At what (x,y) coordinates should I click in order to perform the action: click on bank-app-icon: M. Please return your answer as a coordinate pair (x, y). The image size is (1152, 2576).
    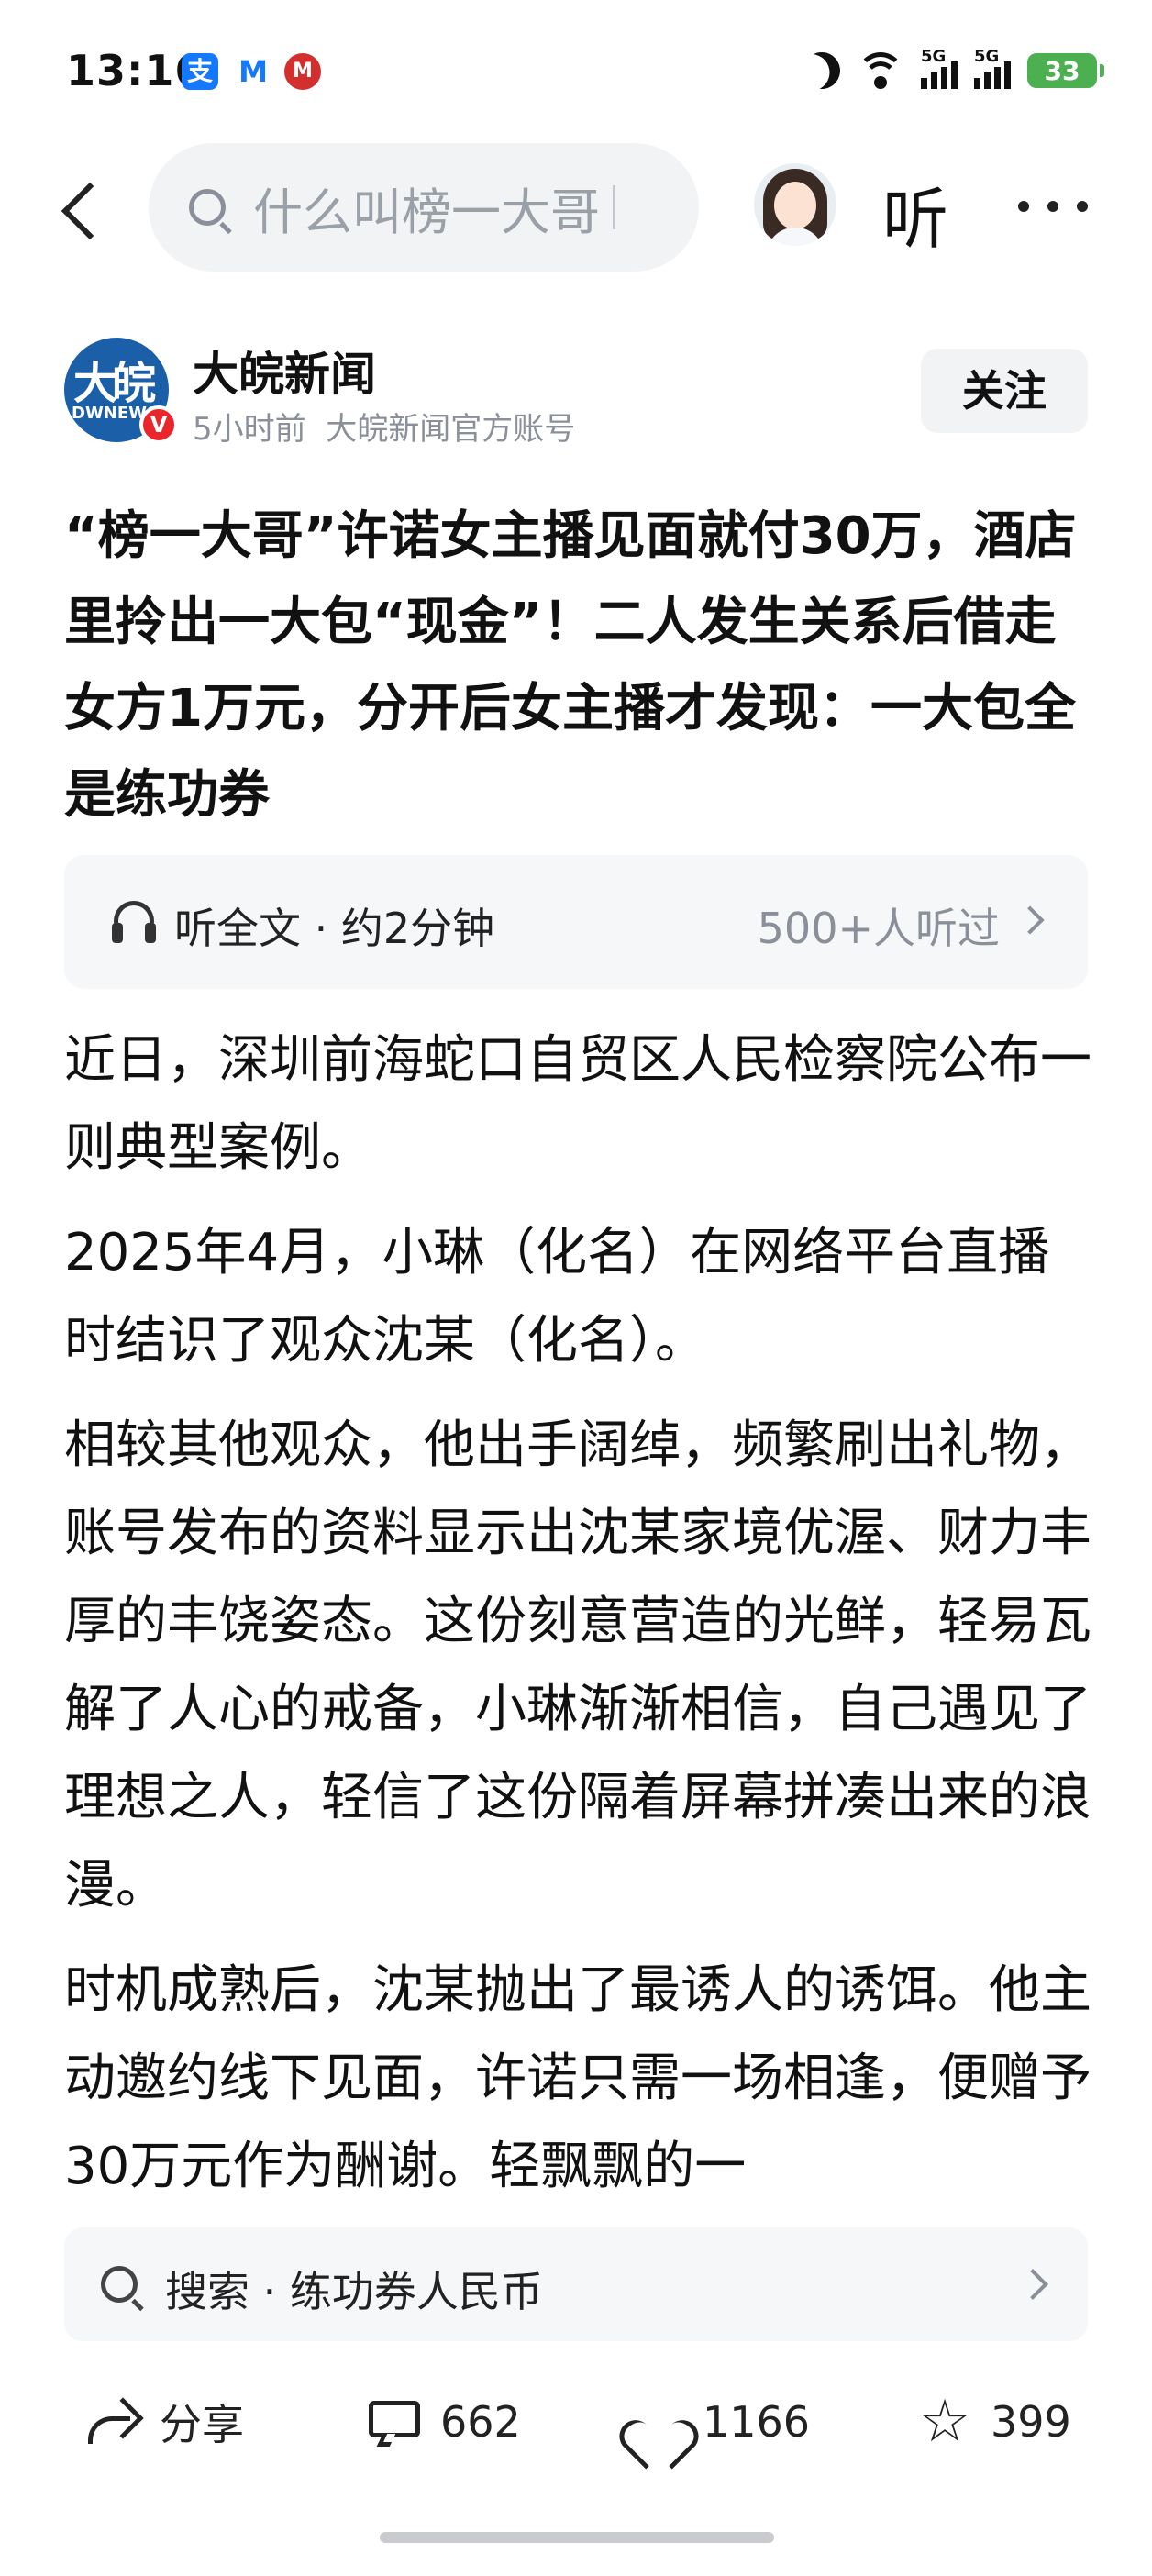
    Looking at the image, I should click on (302, 71).